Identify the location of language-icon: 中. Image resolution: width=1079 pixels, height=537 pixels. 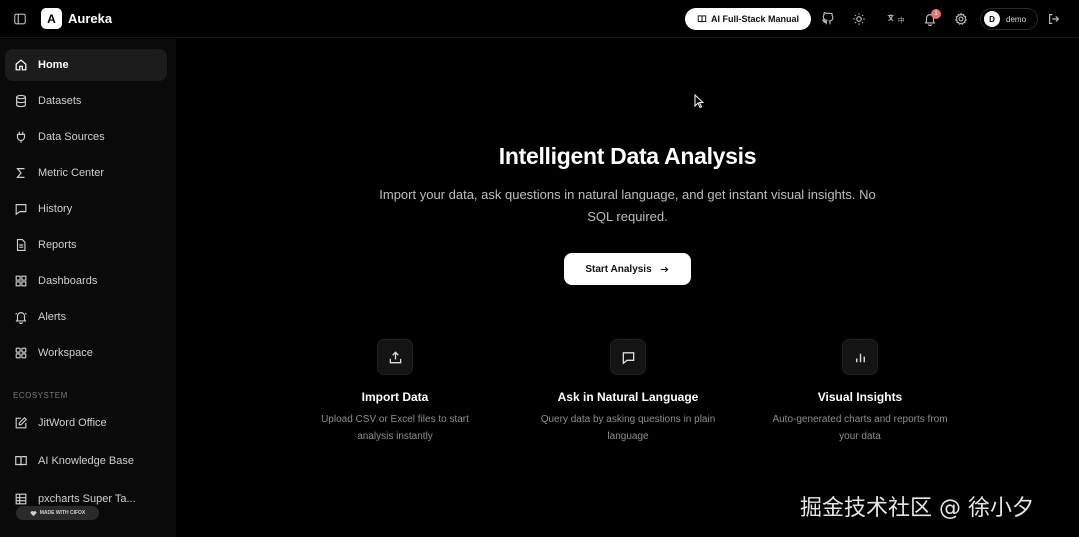
(897, 19).